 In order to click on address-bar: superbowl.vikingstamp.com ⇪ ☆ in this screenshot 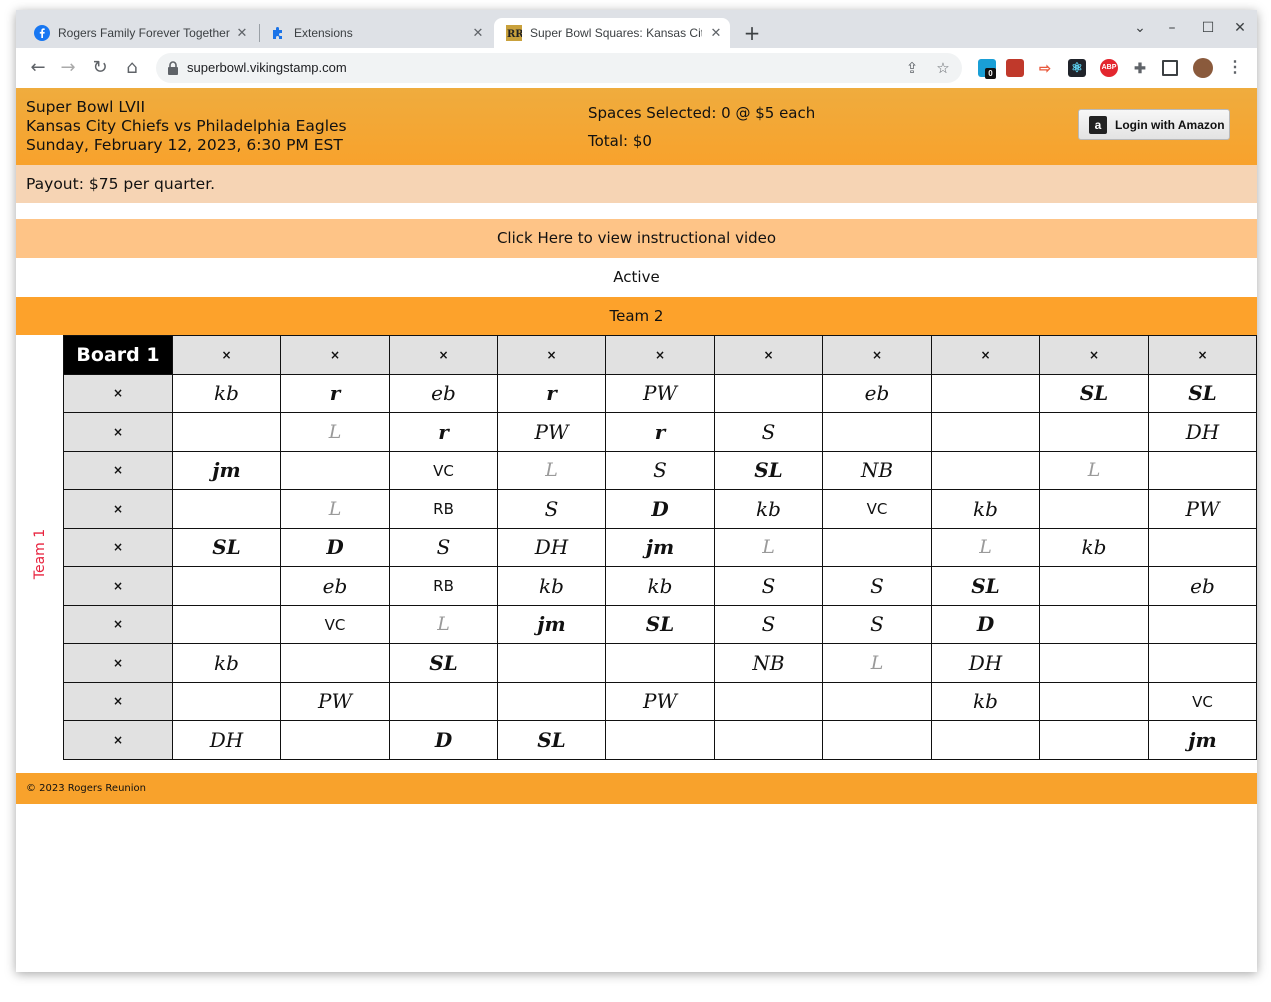, I will do `click(559, 68)`.